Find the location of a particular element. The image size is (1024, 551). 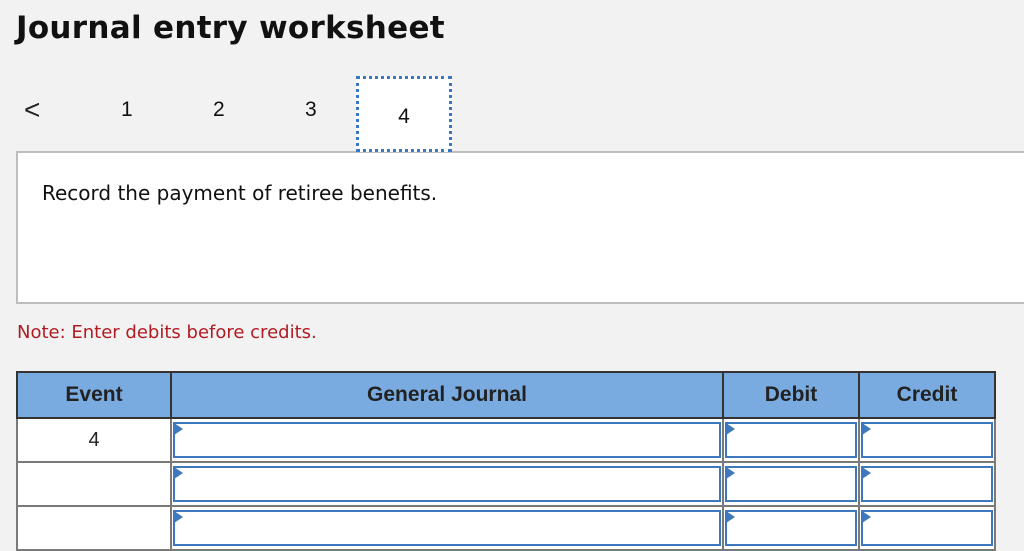

chevron-left-icon: < is located at coordinates (32, 110).